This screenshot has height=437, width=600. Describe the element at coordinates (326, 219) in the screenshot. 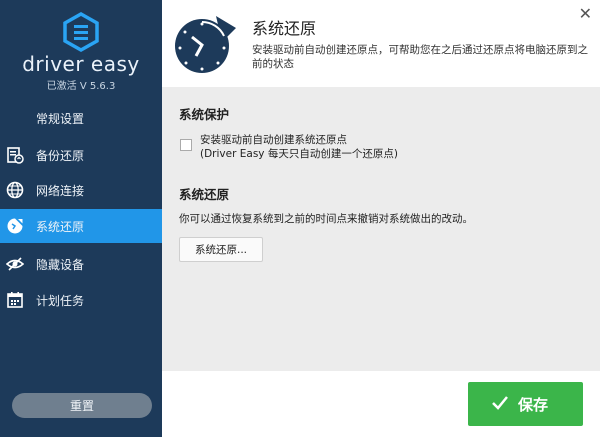

I see `system-restore-description: 你可以通过恢复系统到之前的时间点来撤销对系统做出的改动。` at that location.